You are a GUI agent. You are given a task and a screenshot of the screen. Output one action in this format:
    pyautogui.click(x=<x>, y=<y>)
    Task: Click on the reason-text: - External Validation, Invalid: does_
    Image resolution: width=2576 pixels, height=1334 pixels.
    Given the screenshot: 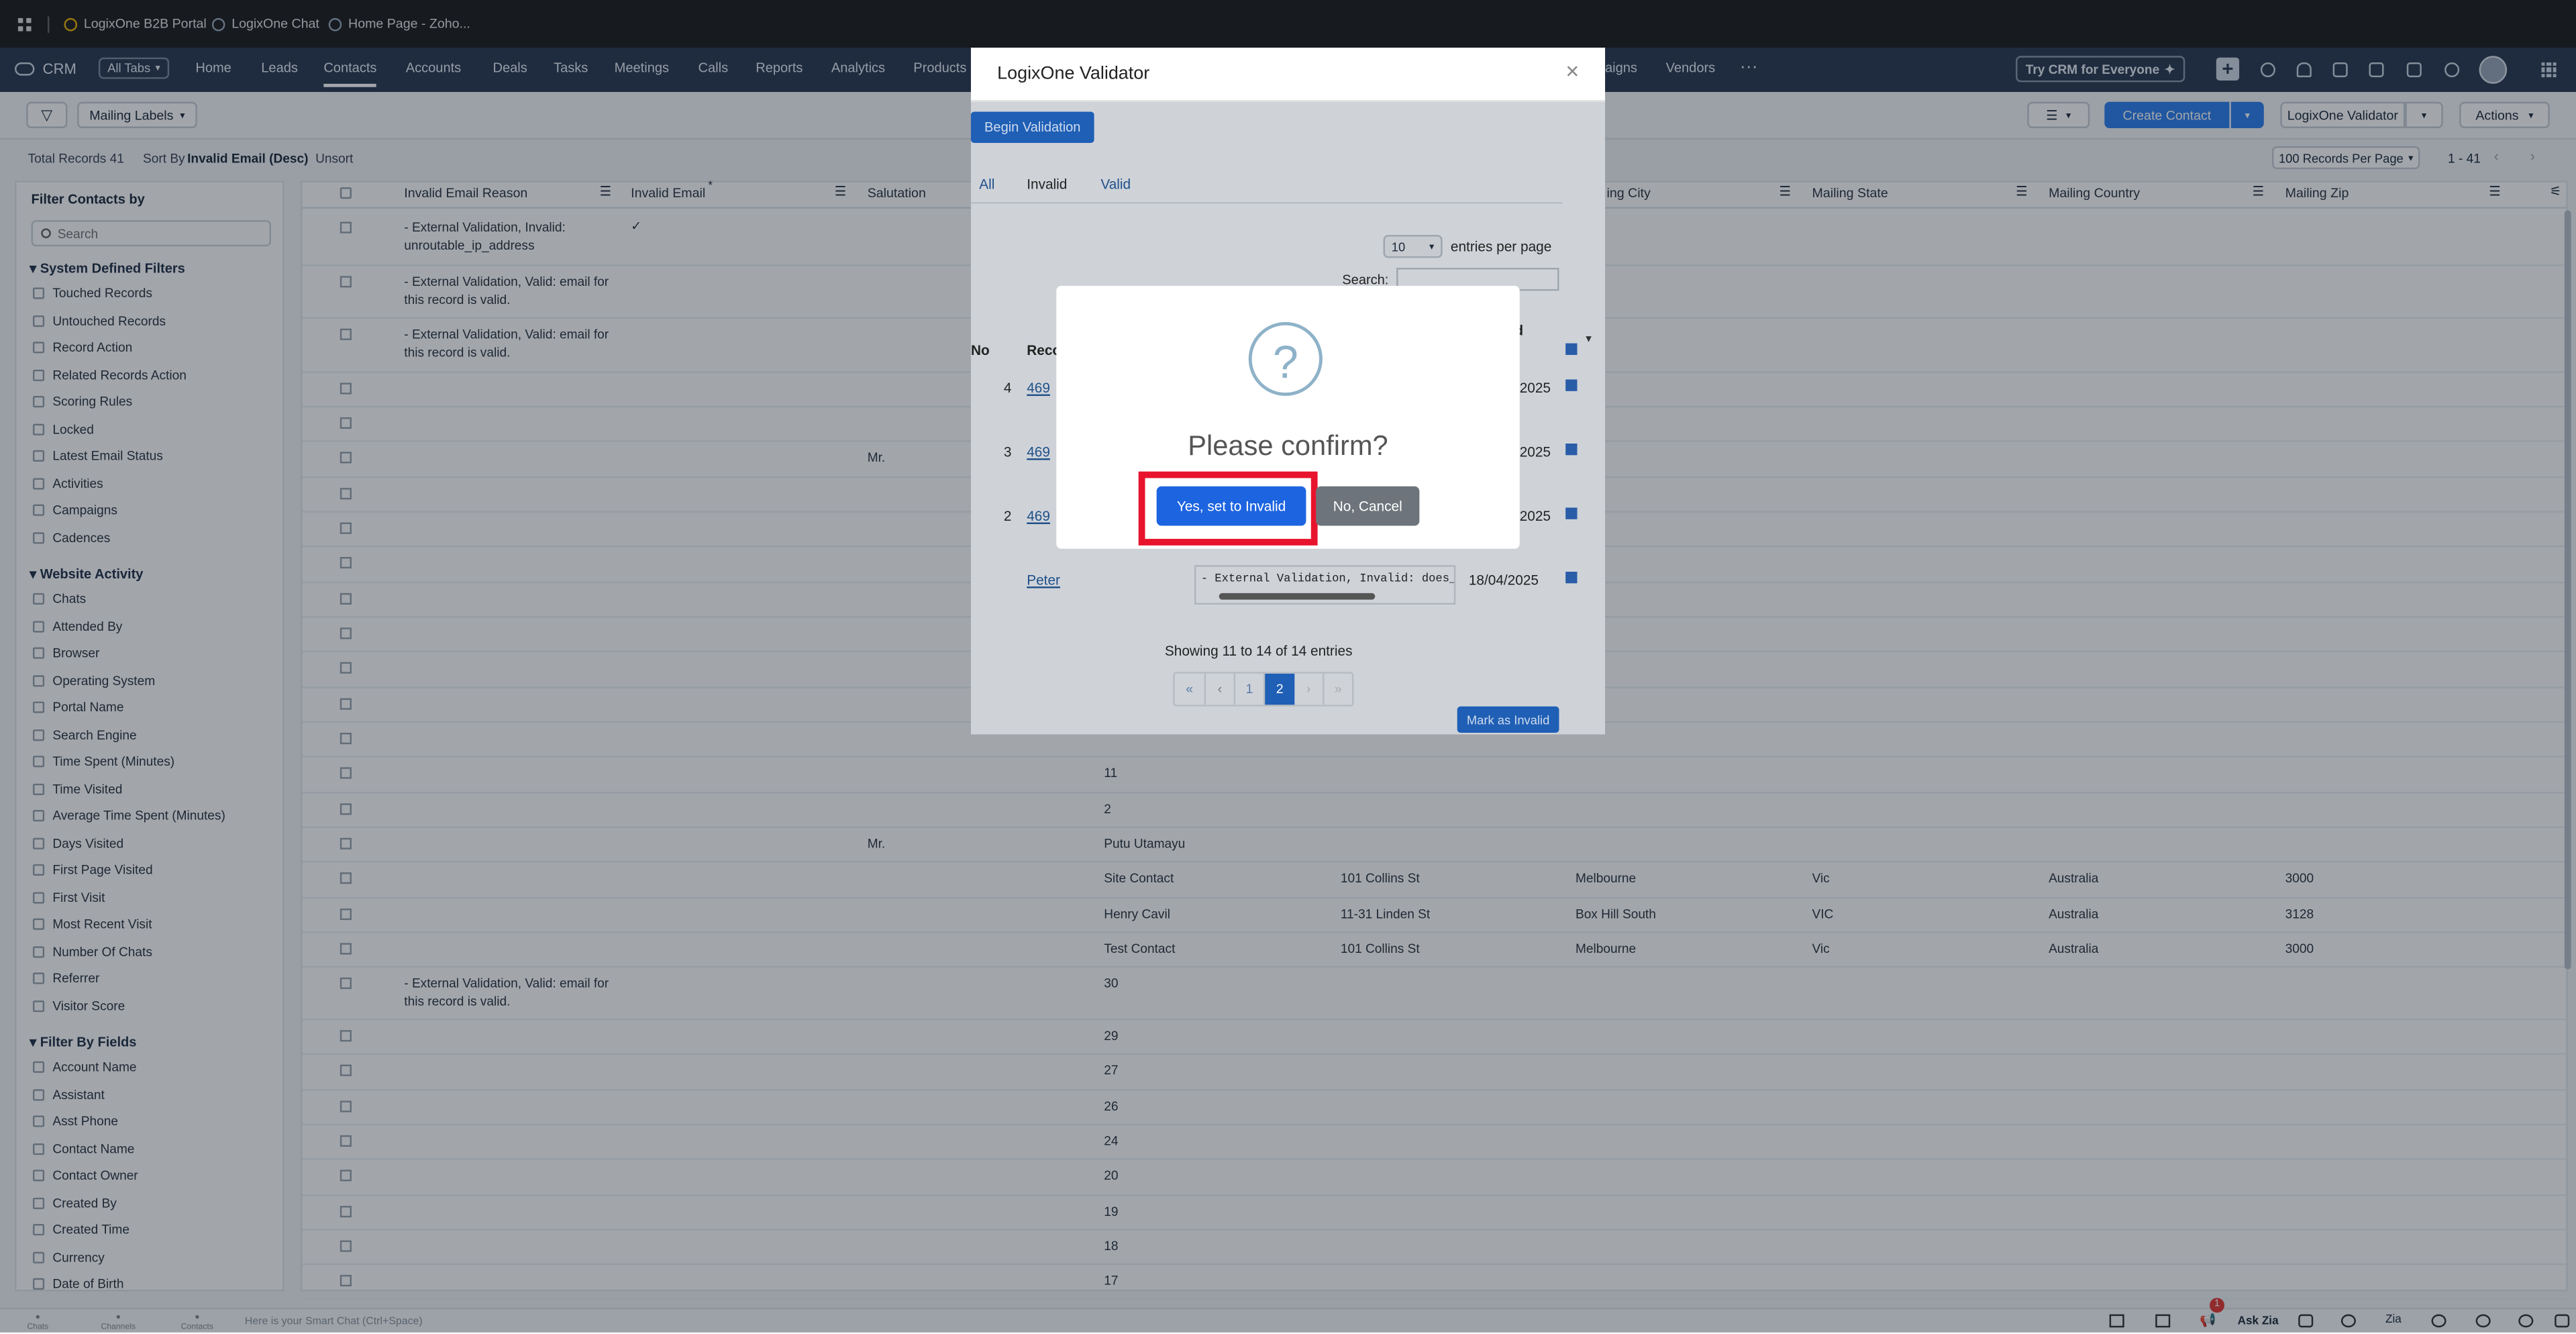 What is the action you would take?
    pyautogui.click(x=1328, y=580)
    